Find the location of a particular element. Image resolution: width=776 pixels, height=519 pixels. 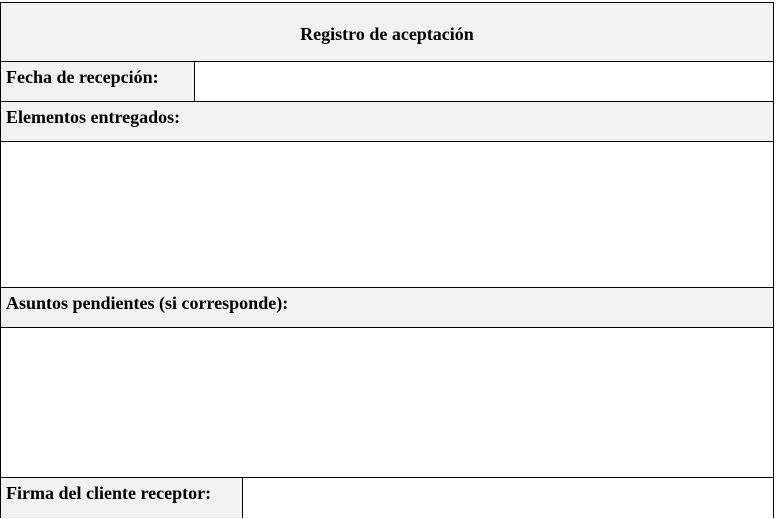

reception-date-label-cell: Fecha de recepción: is located at coordinates (98, 81).